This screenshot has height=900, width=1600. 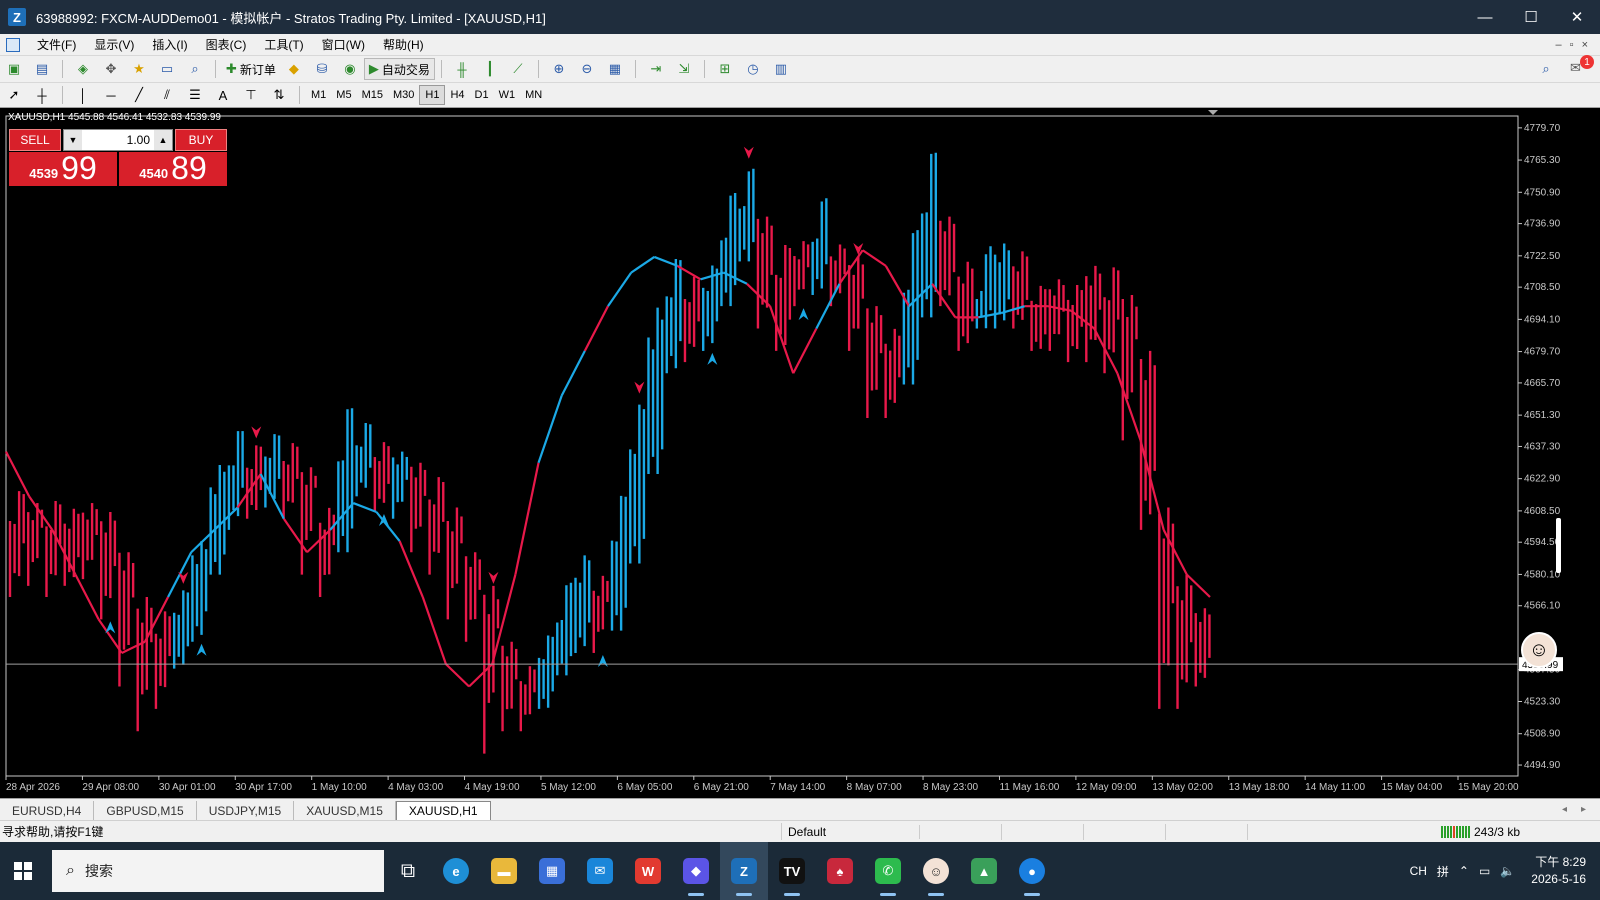 What do you see at coordinates (223, 95) in the screenshot?
I see `text-tool-icon: A` at bounding box center [223, 95].